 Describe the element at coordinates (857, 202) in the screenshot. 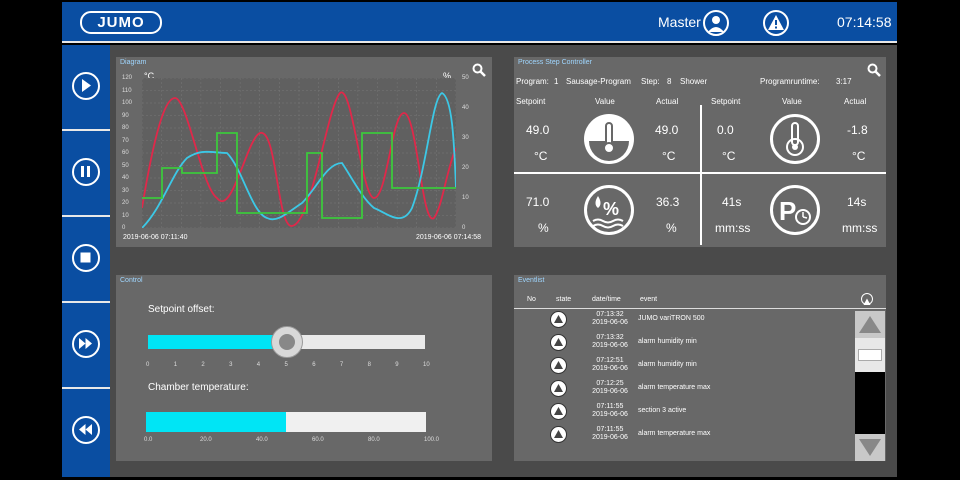

I see `actual-pause-time: 14s` at that location.